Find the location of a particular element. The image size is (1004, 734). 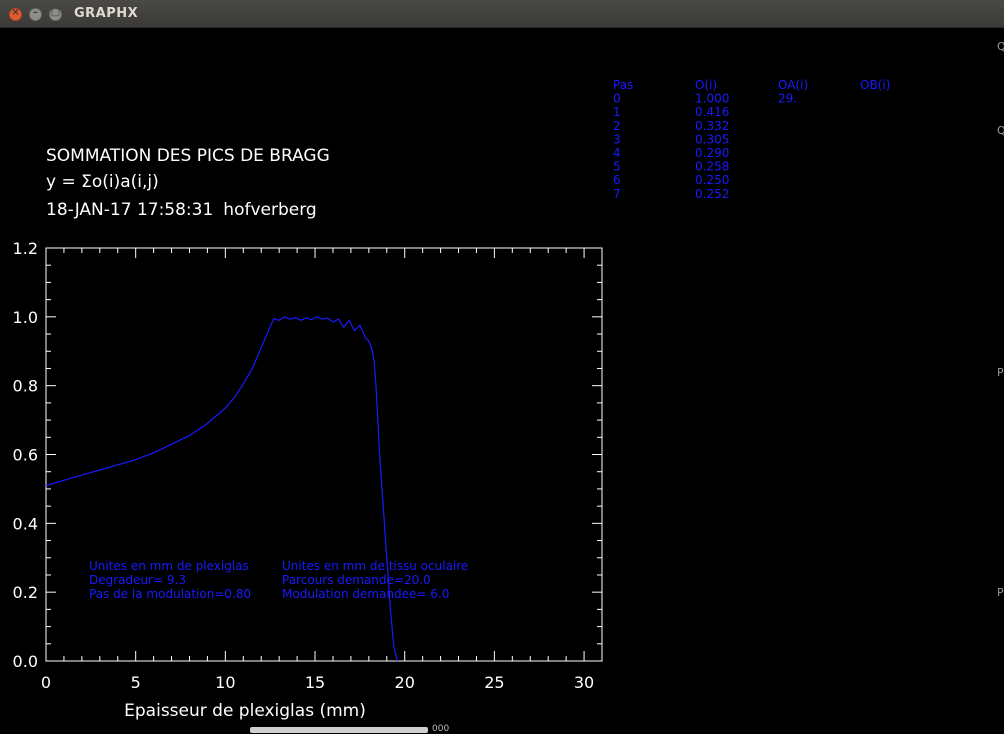

annotation-line: Parcours demande=20.0 is located at coordinates (356, 580).